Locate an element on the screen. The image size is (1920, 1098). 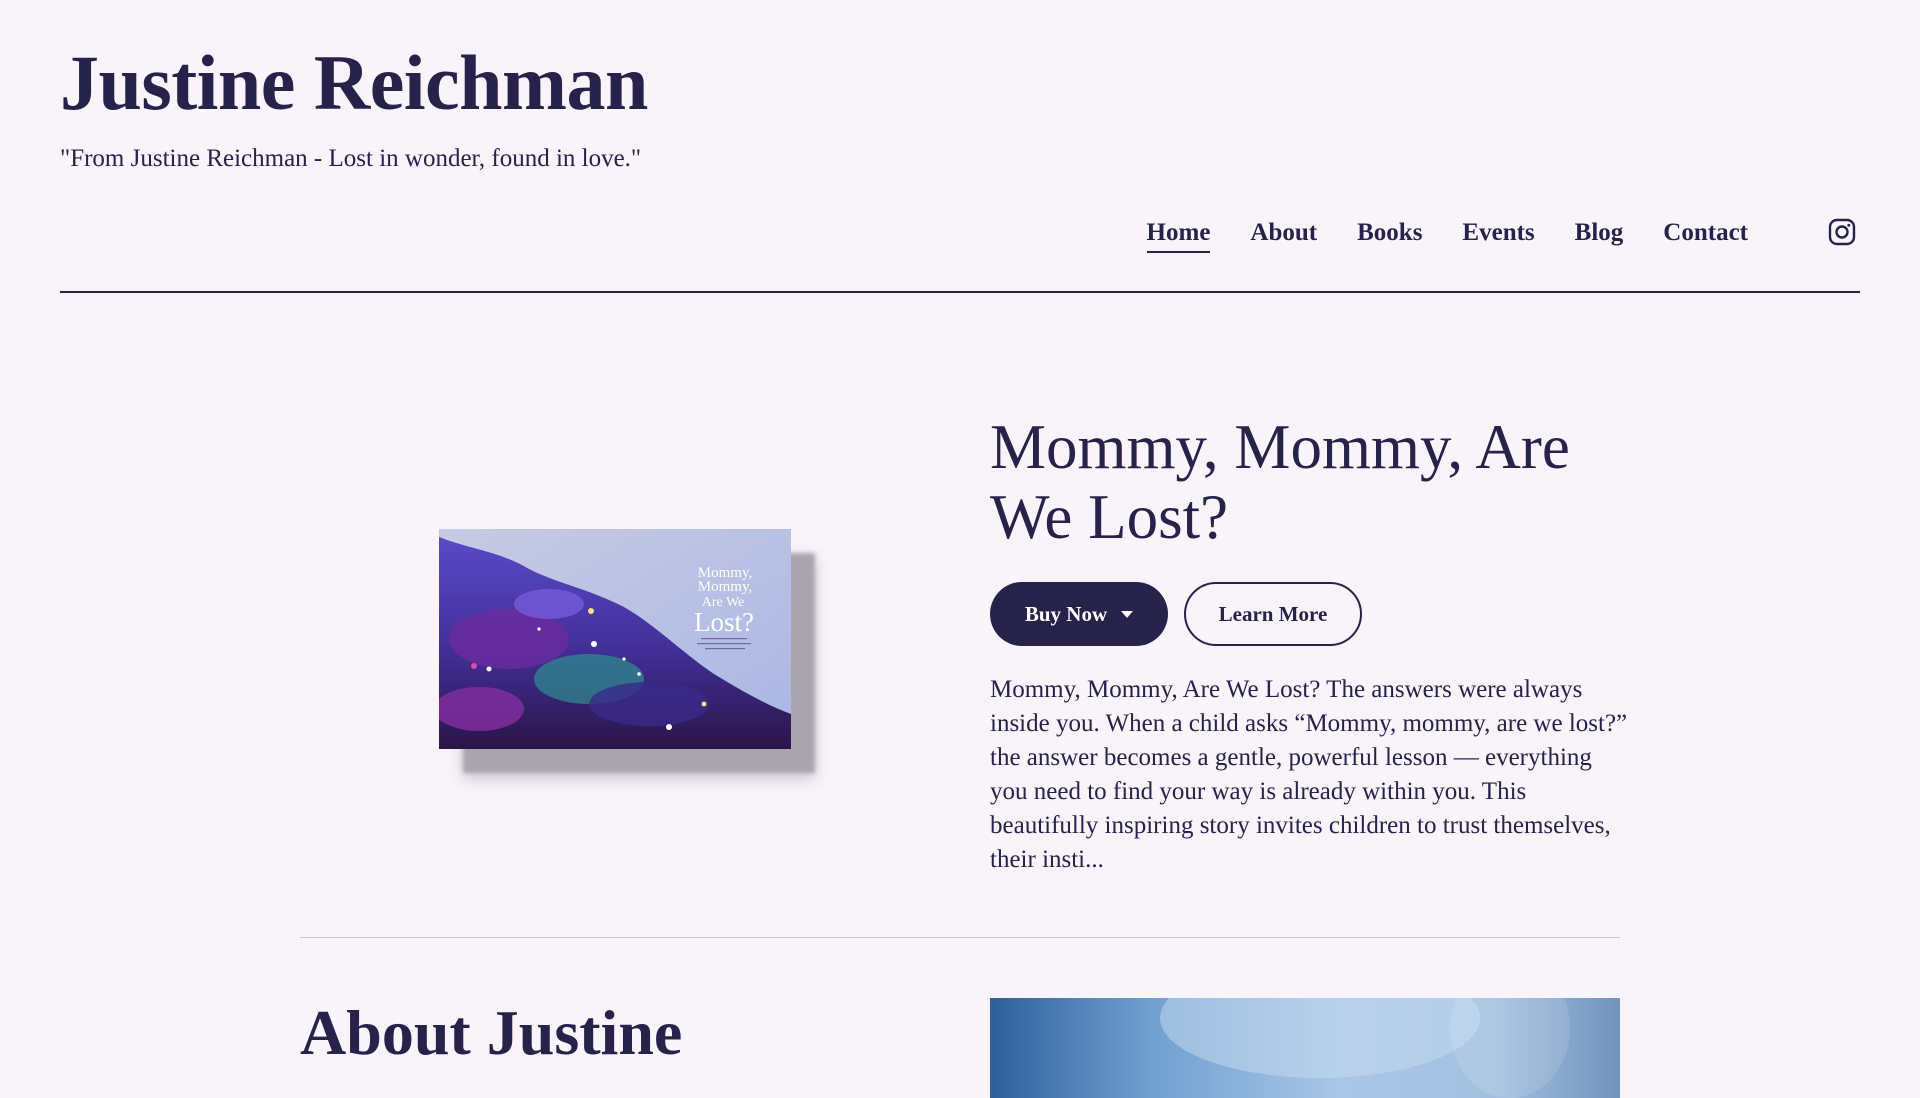
book-cover-link: Mommy, Mommy, Are We Lost? is located at coordinates (627, 651).